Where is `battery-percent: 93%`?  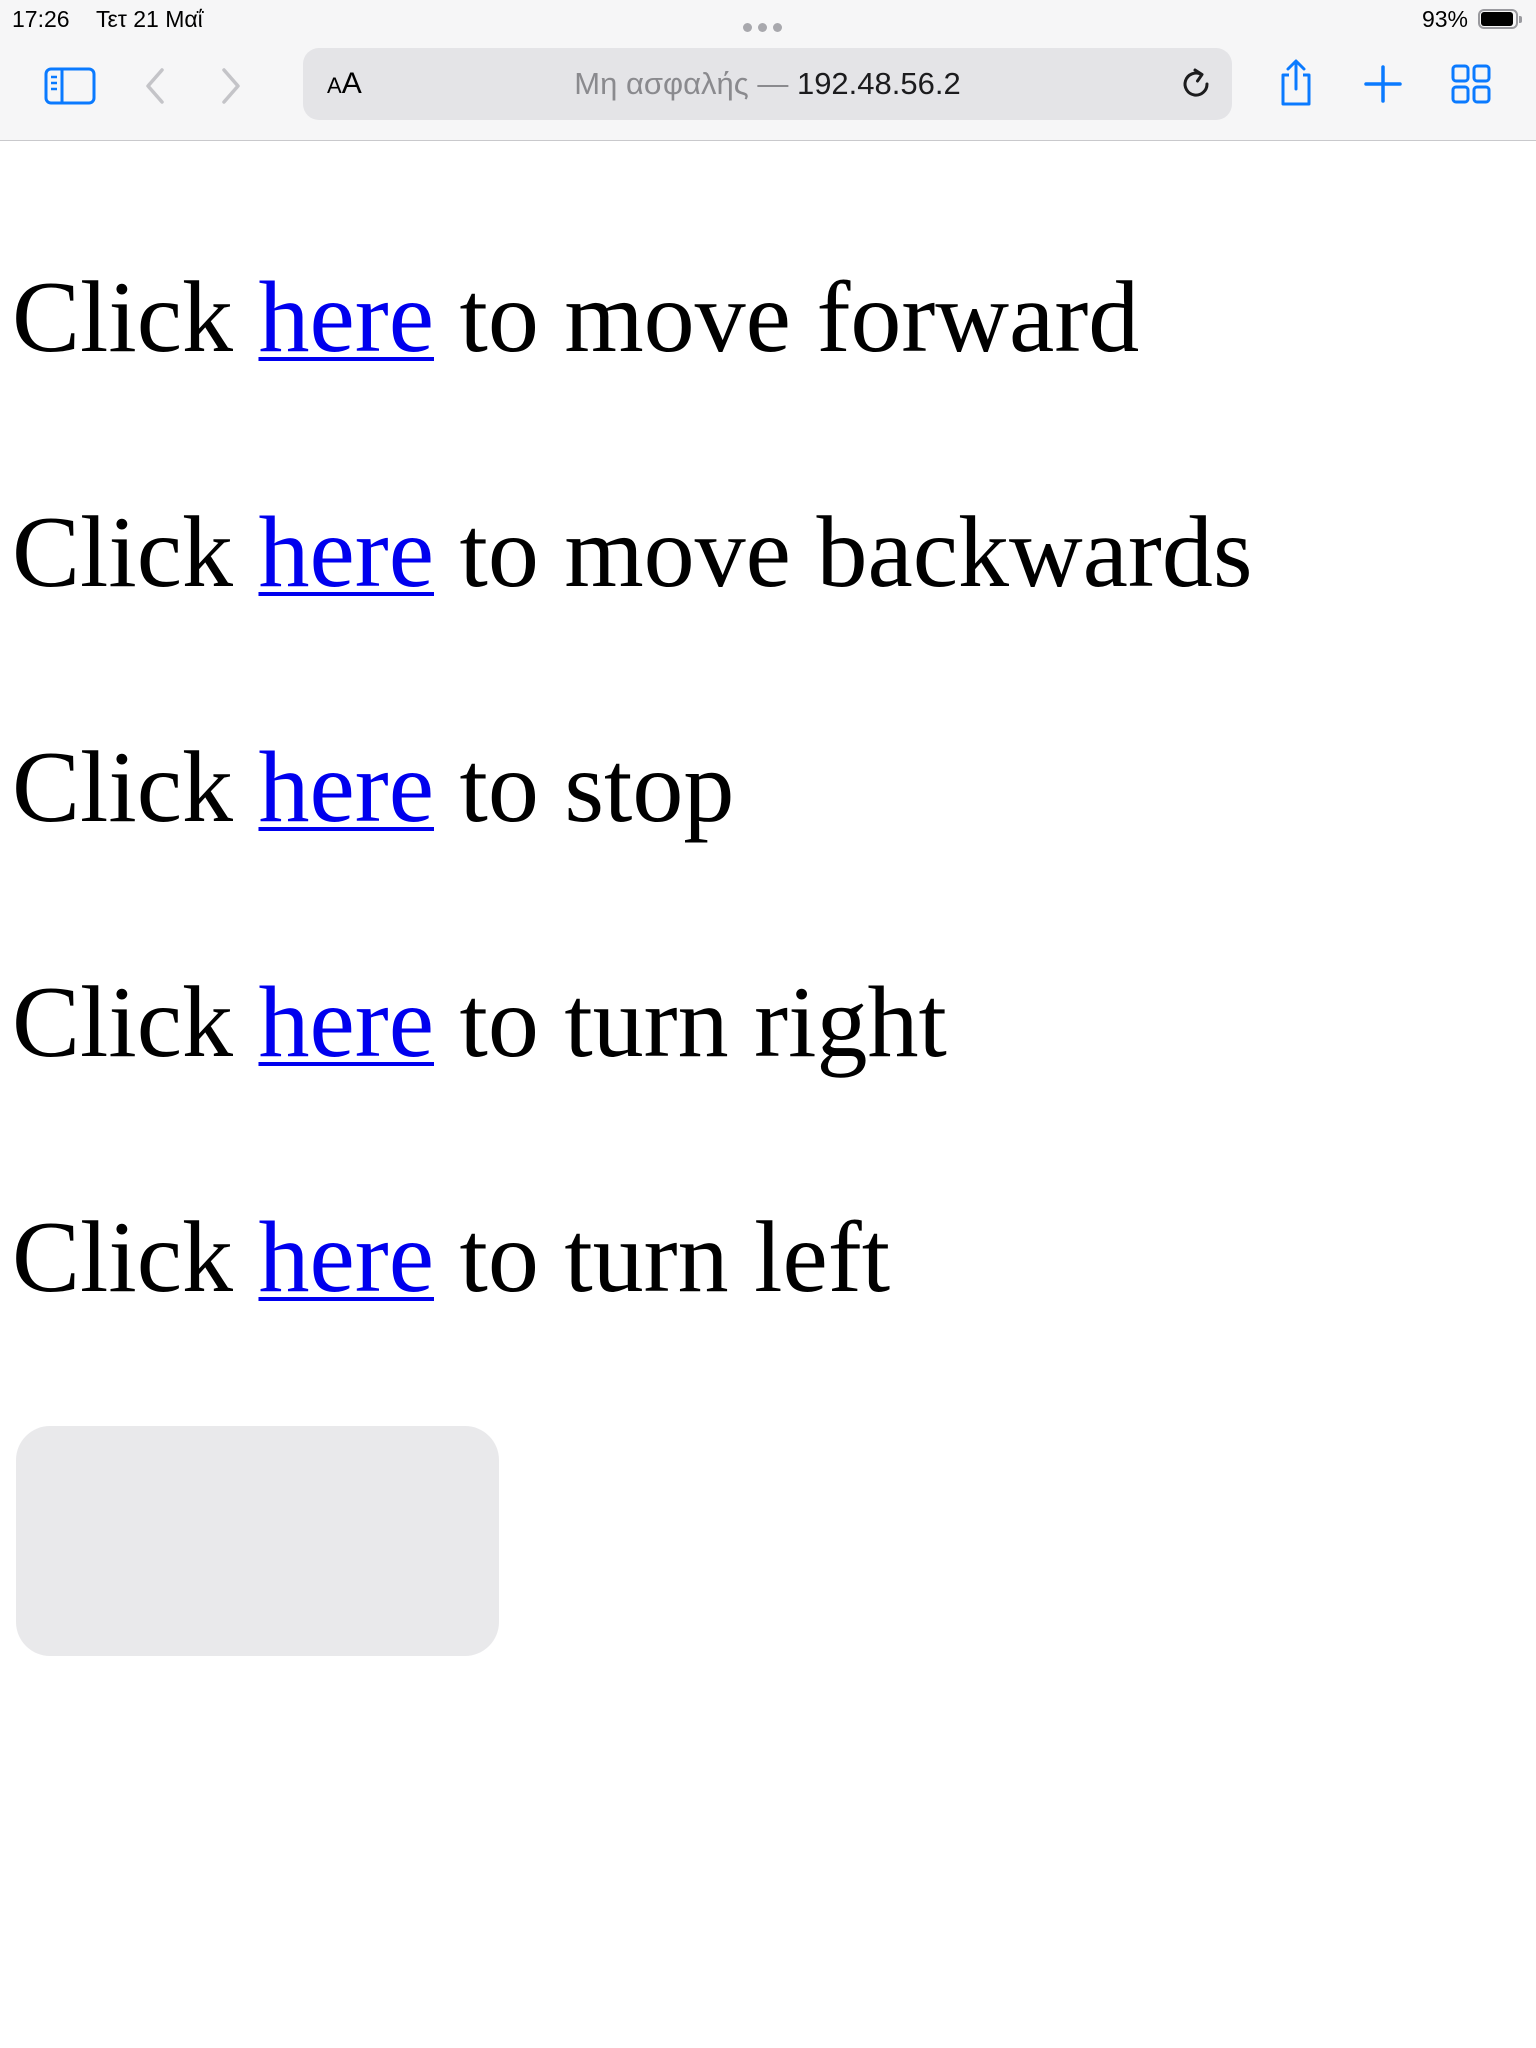
battery-percent: 93% is located at coordinates (1444, 19).